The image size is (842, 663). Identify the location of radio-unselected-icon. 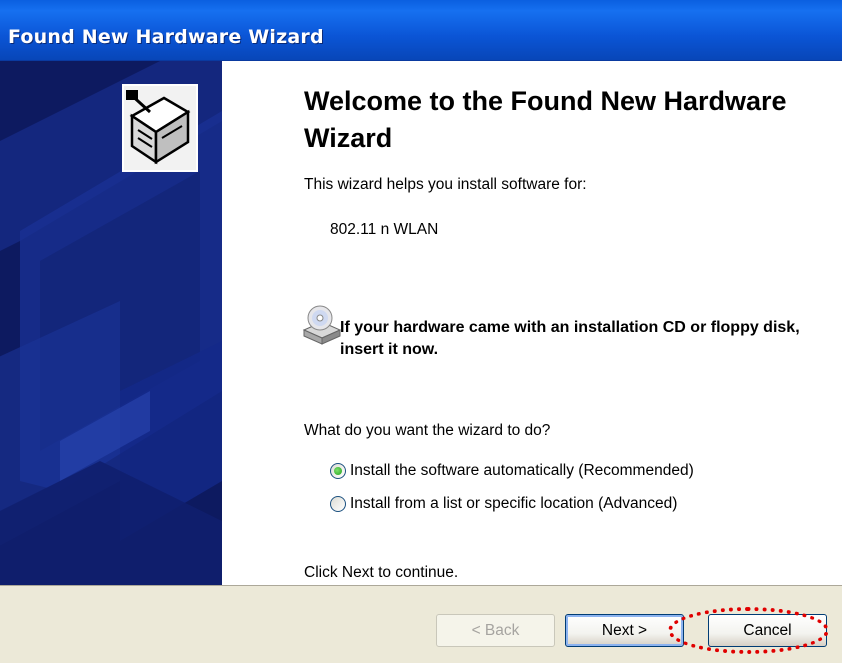
(338, 504).